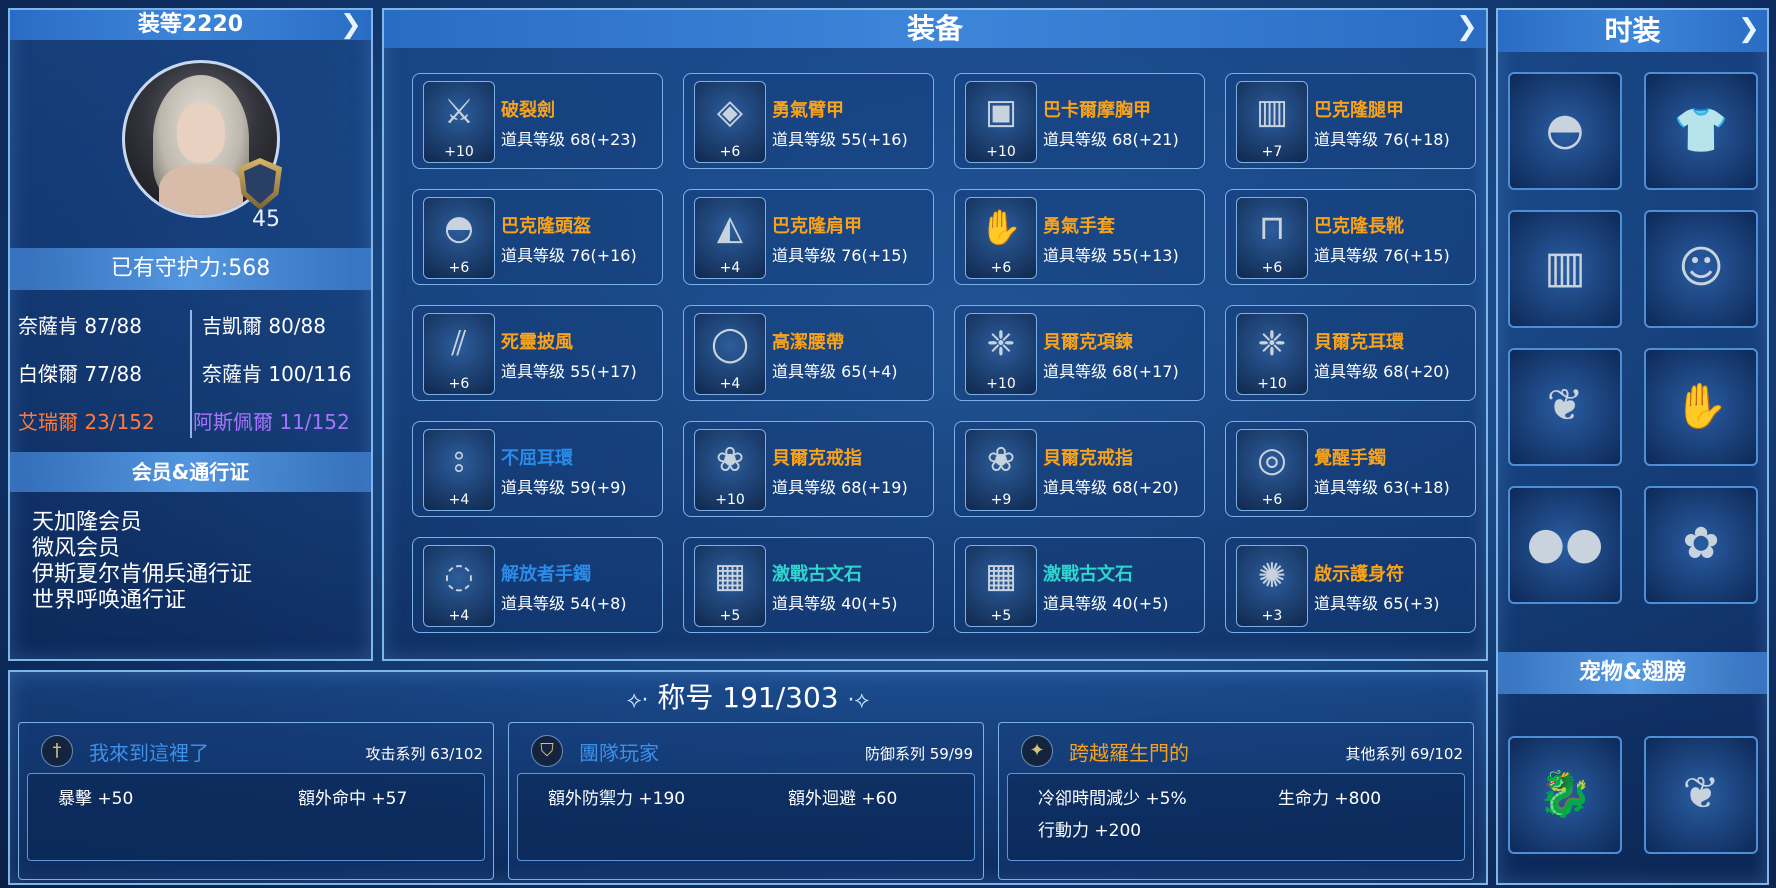 This screenshot has width=1776, height=888. Describe the element at coordinates (843, 799) in the screenshot. I see `title-stat: 額外迴避 +60` at that location.